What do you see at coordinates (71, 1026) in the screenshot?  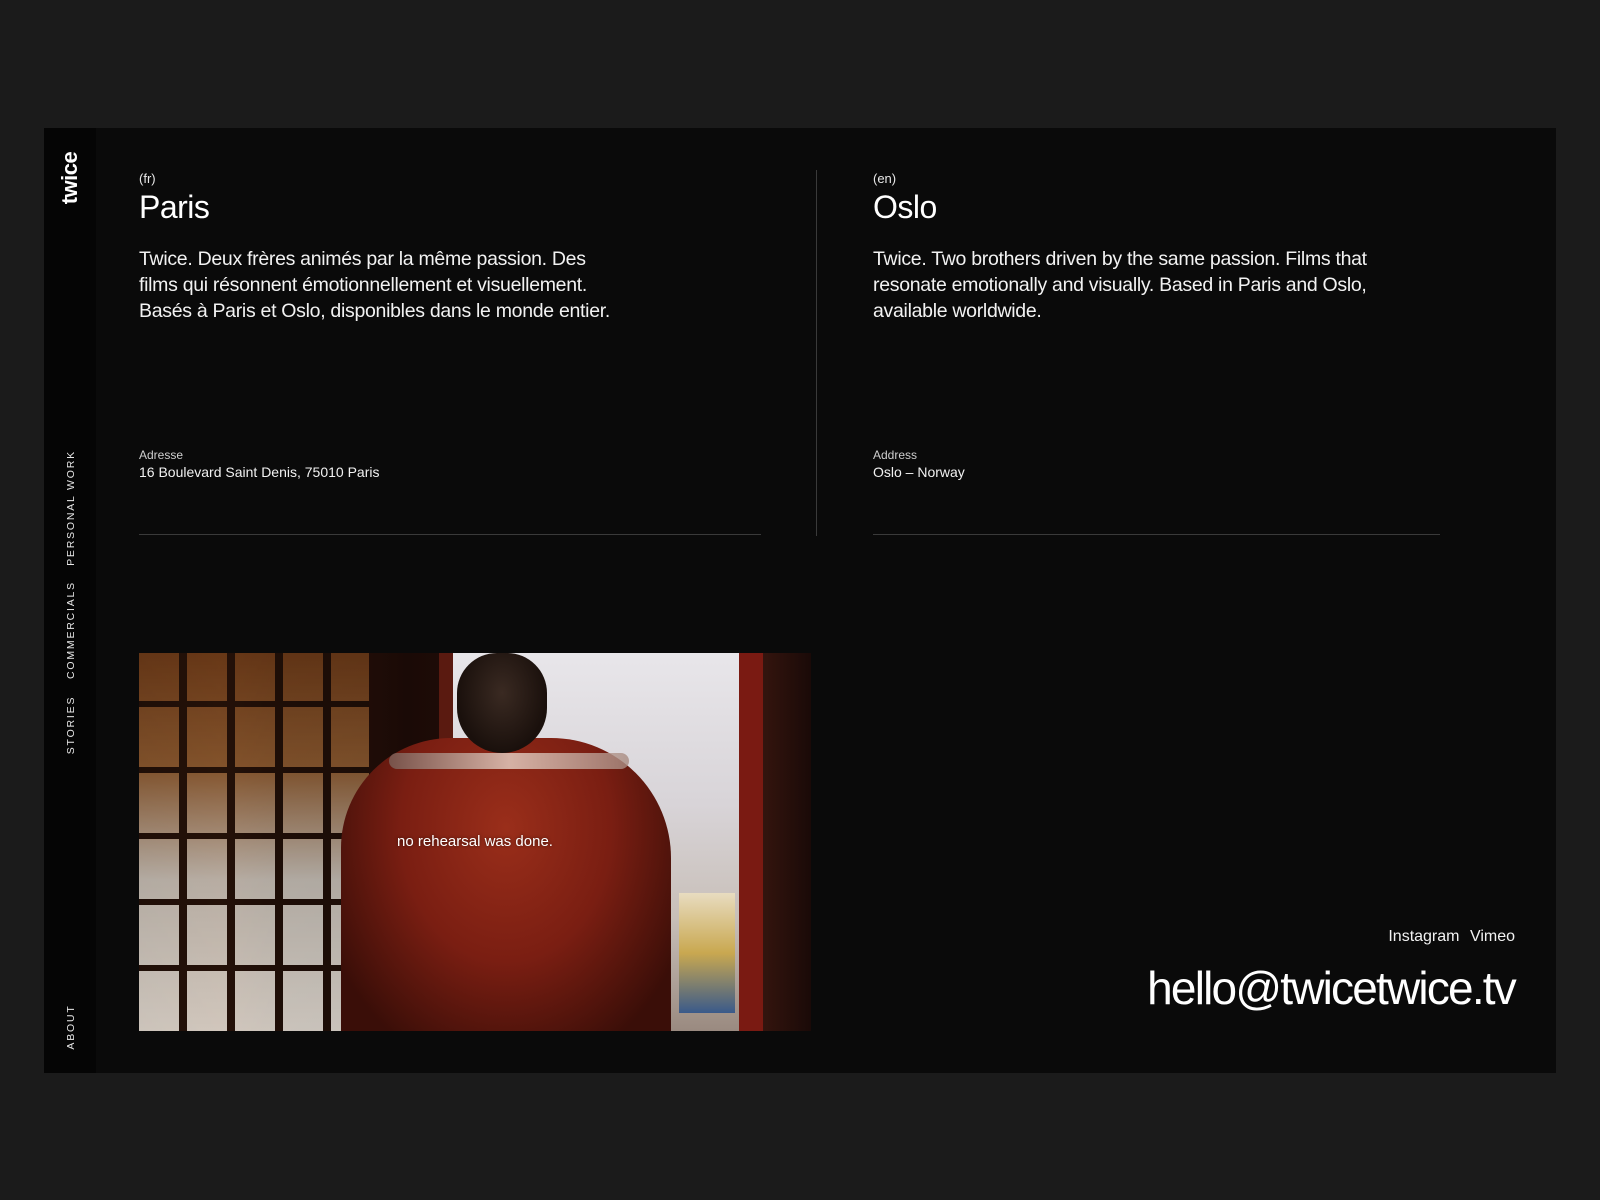 I see `nav-about: ABOUT` at bounding box center [71, 1026].